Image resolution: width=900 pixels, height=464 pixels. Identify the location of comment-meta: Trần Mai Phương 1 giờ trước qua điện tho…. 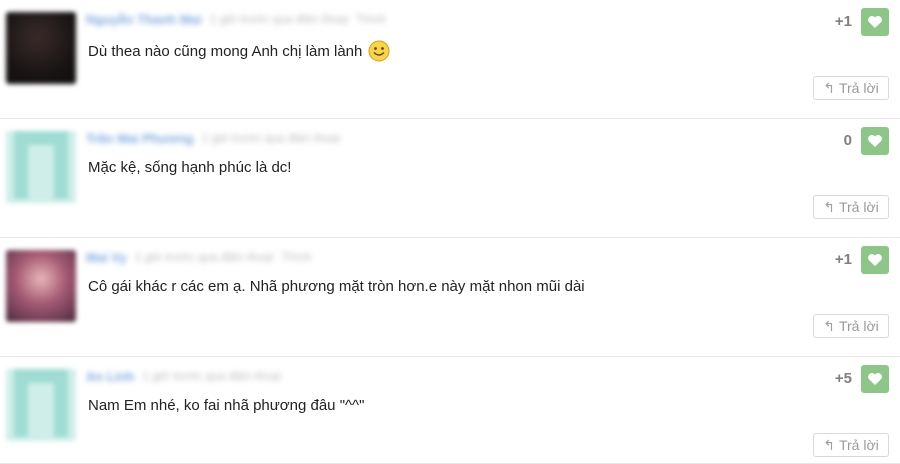
(213, 138).